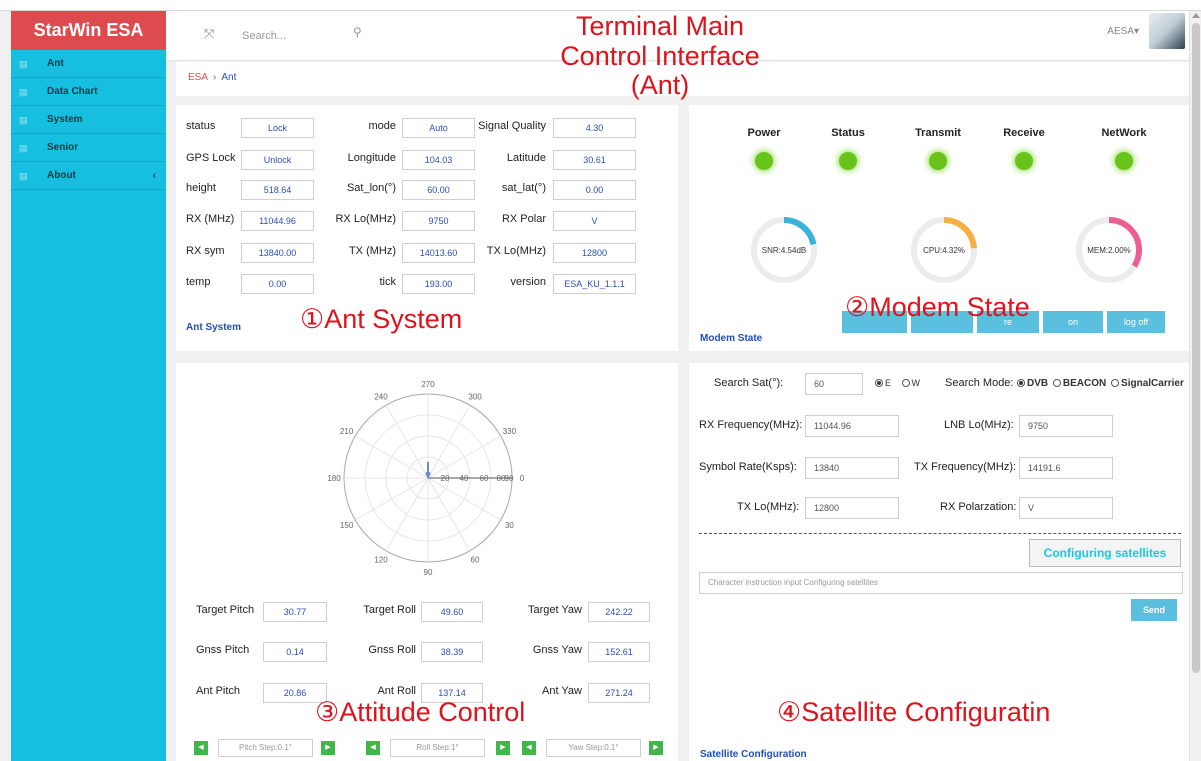 This screenshot has height=761, width=1201. I want to click on signal-quality-value: 4.30, so click(594, 128).